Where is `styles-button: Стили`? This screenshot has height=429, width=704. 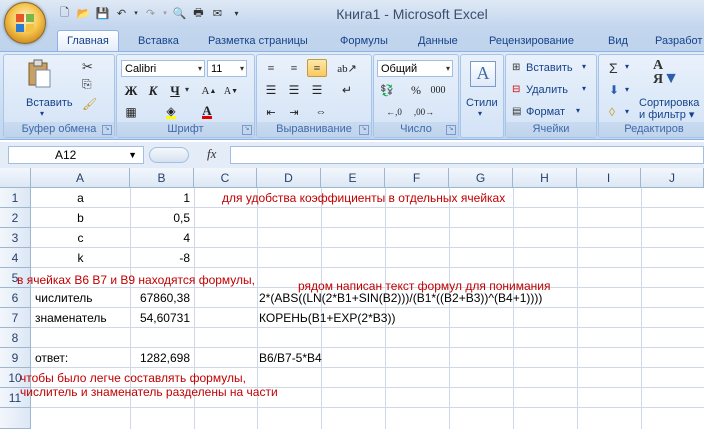
styles-button: Стили is located at coordinates (482, 103).